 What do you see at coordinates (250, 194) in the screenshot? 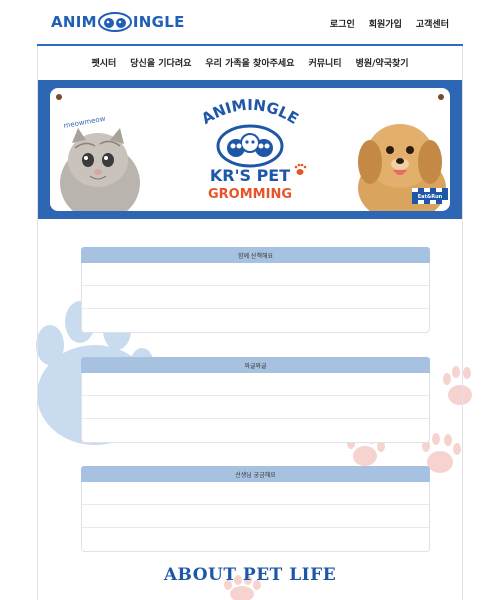
I see `banner-title-line2: GROMMING` at bounding box center [250, 194].